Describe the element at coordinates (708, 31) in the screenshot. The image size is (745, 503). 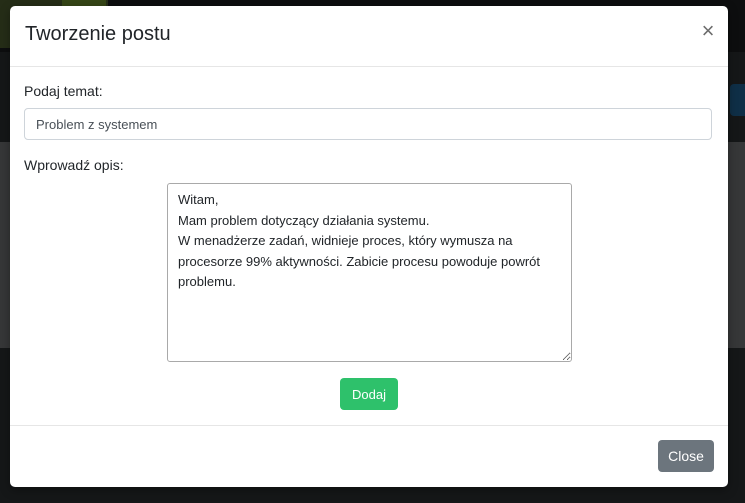
I see `close-icon: ×` at that location.